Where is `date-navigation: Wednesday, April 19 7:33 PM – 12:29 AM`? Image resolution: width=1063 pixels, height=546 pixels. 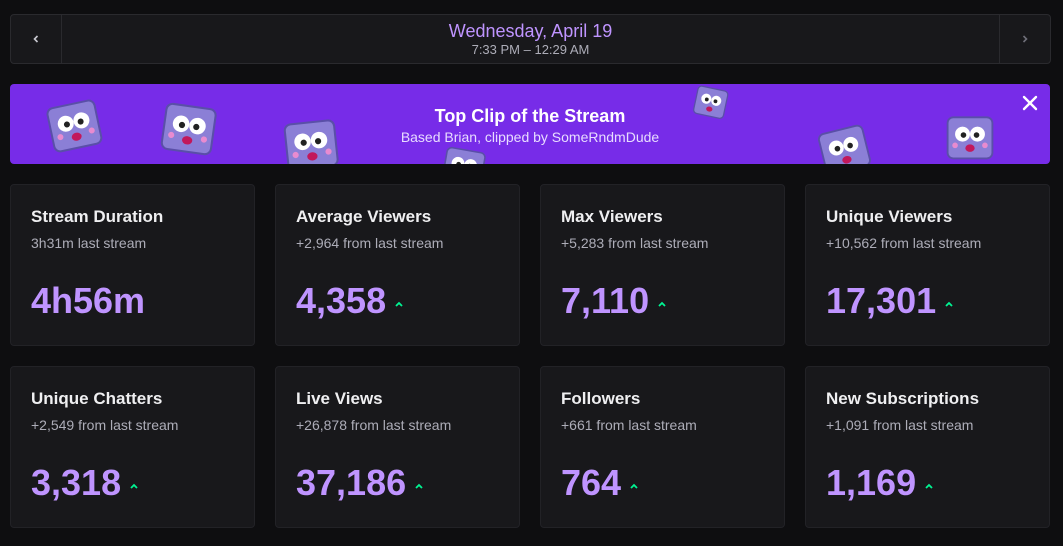
date-navigation: Wednesday, April 19 7:33 PM – 12:29 AM is located at coordinates (530, 39).